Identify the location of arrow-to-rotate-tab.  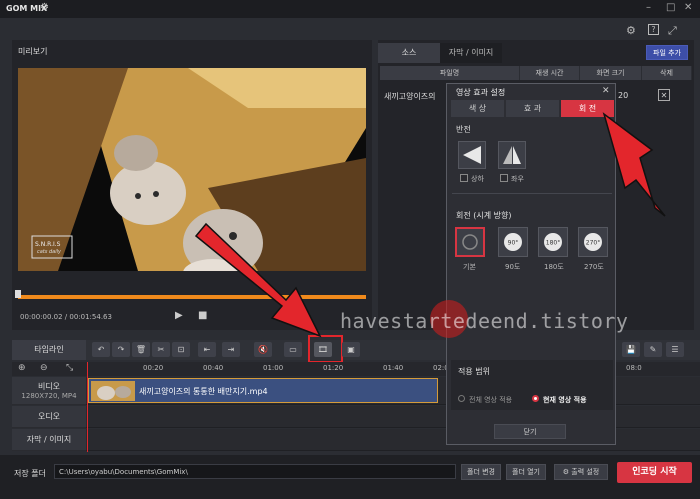
(634, 164).